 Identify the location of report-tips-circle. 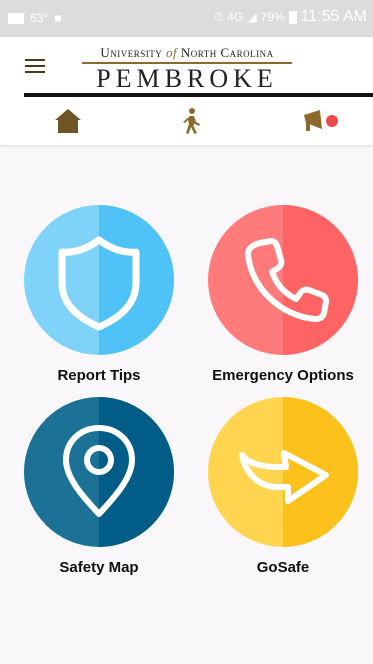
(99, 280).